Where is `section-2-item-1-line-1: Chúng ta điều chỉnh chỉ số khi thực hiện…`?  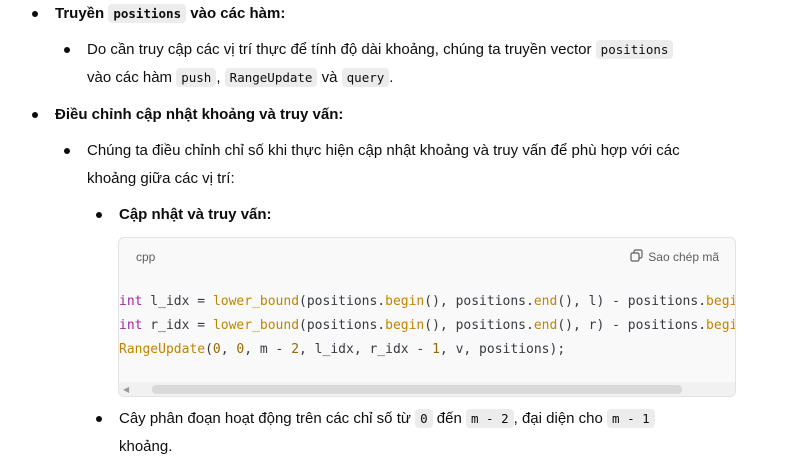
section-2-item-1-line-1: Chúng ta điều chỉnh chỉ số khi thực hiện… is located at coordinates (383, 150).